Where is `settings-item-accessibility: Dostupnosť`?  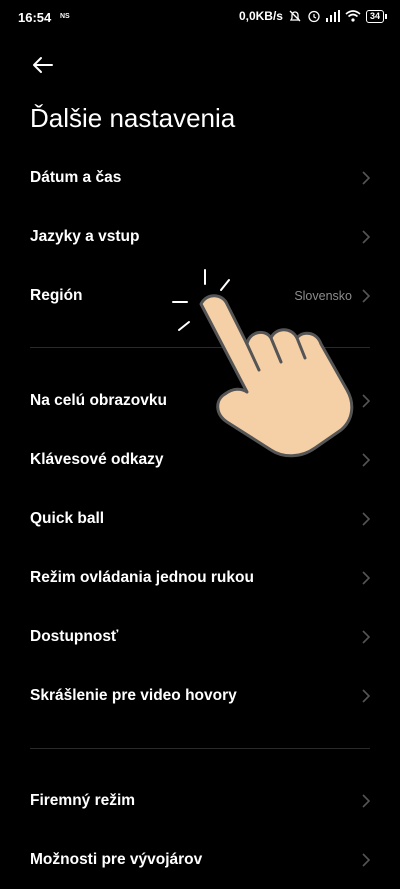 settings-item-accessibility: Dostupnosť is located at coordinates (200, 636).